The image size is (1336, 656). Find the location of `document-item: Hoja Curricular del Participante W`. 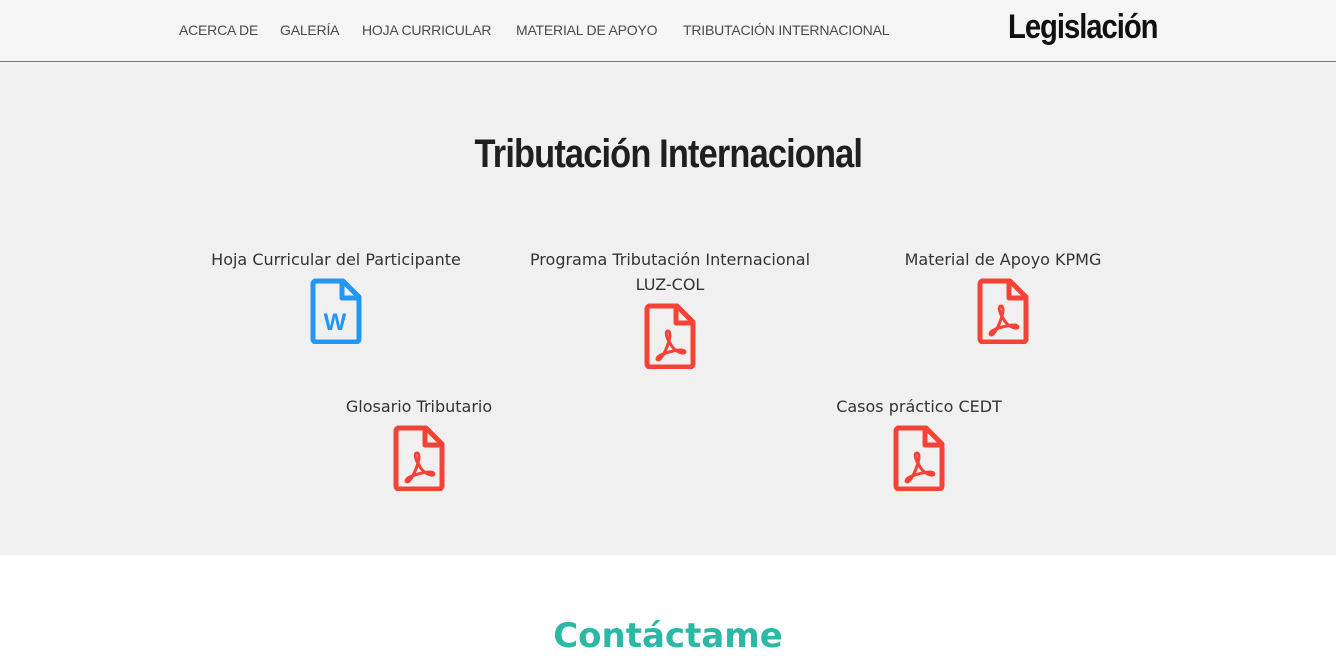

document-item: Hoja Curricular del Participante W is located at coordinates (336, 295).